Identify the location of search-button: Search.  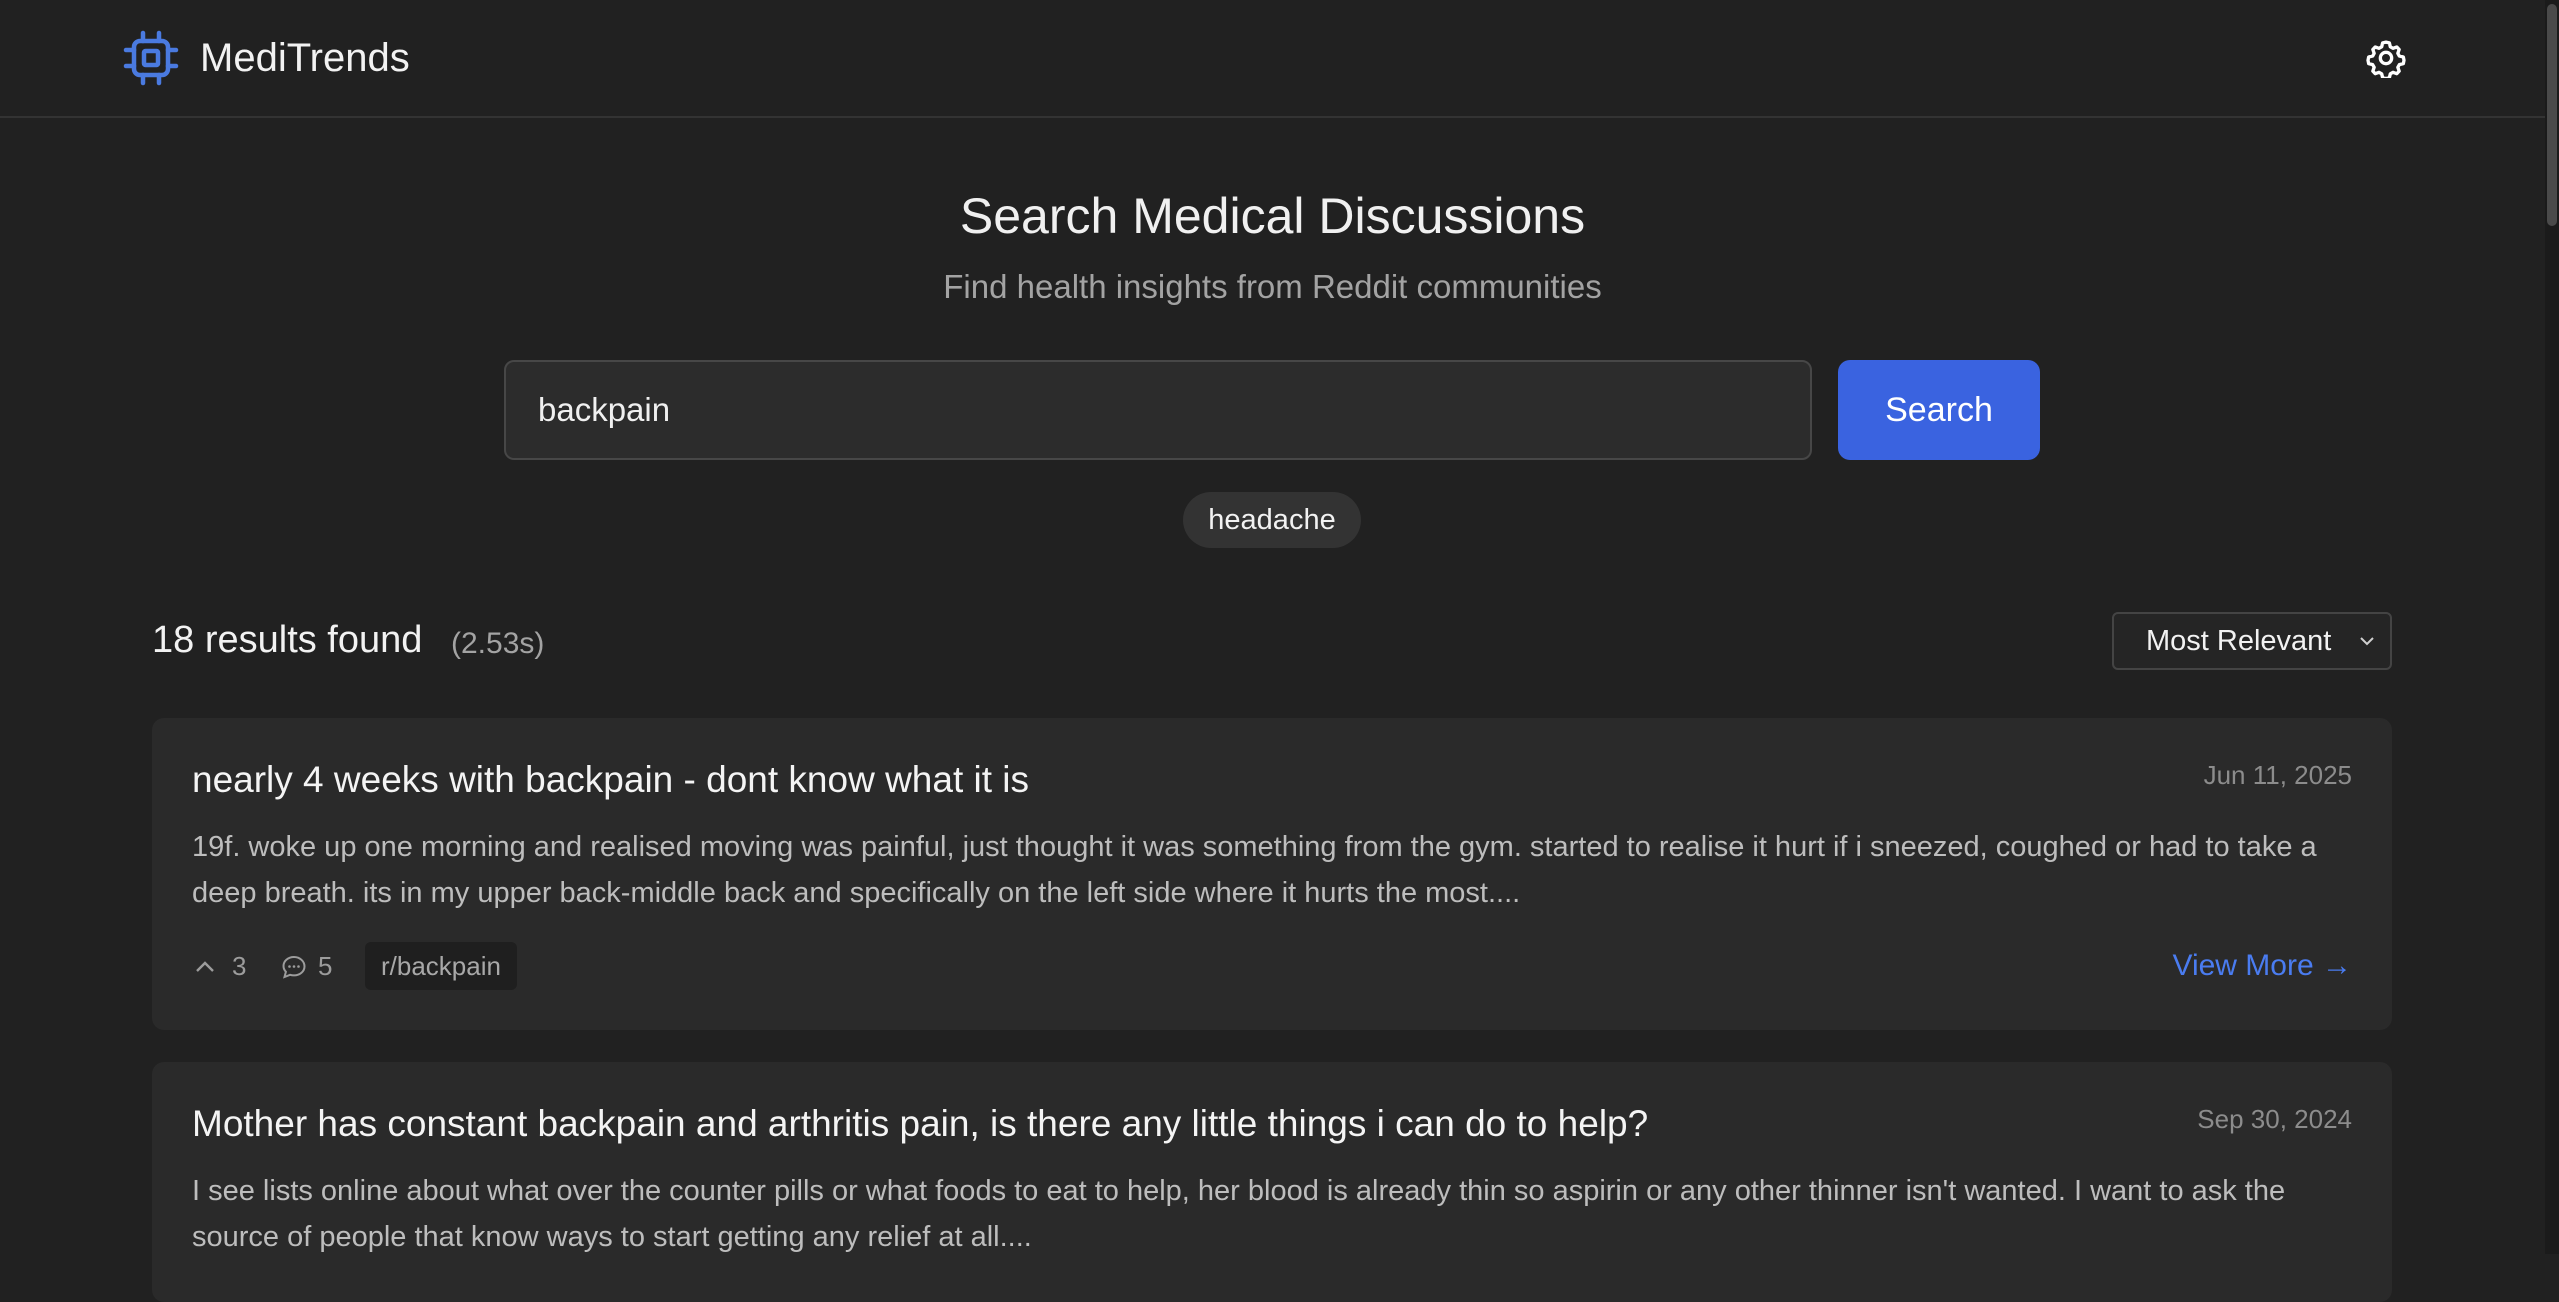
(1939, 410).